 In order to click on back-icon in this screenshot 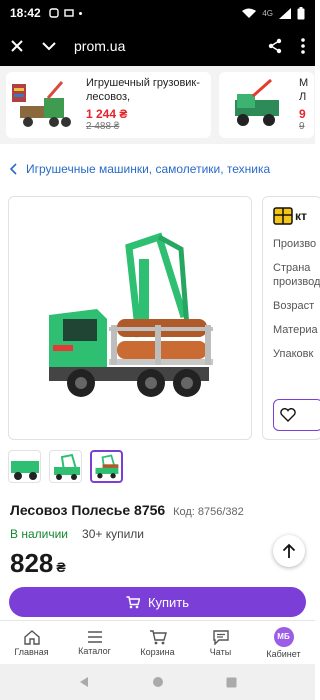, I will do `click(84, 682)`.